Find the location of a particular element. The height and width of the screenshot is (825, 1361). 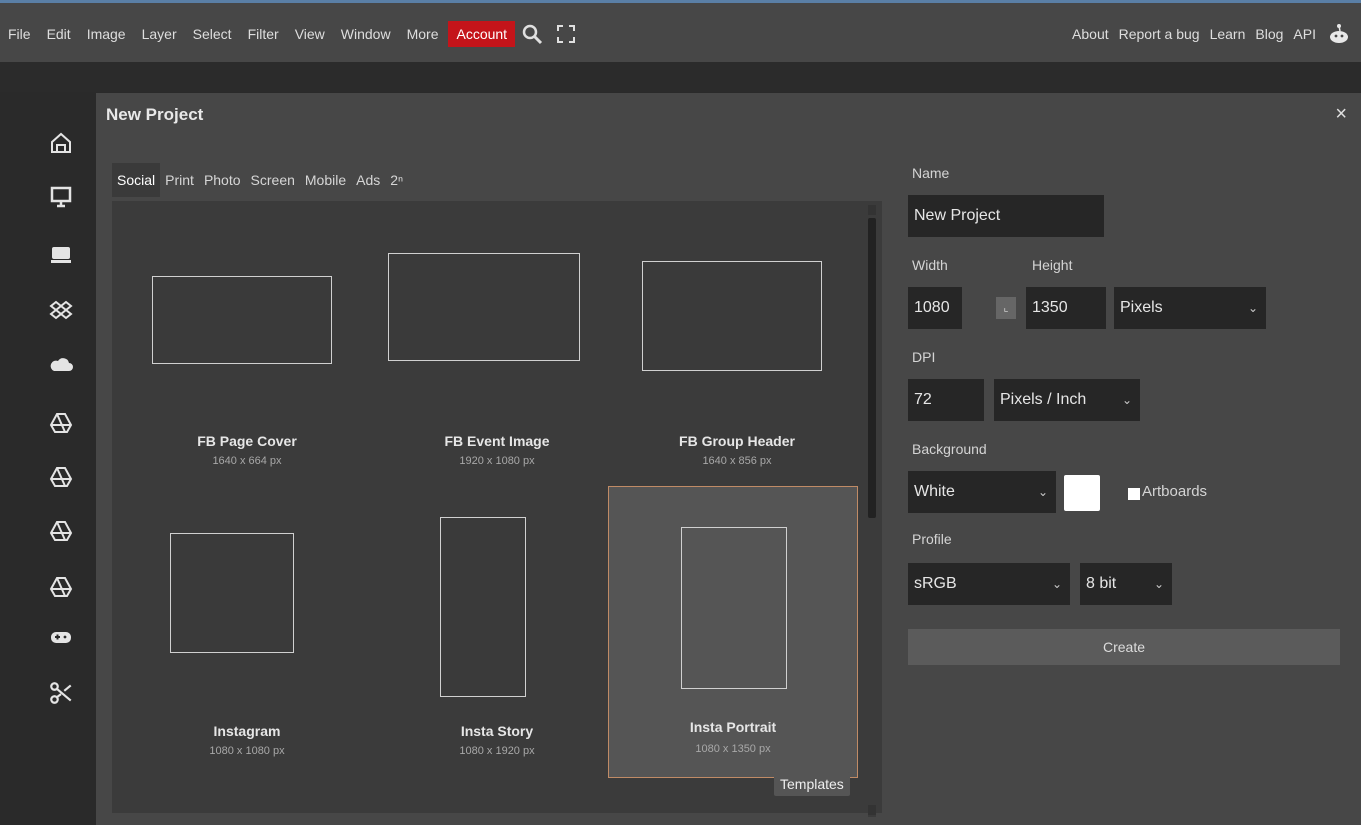

profile-label: Profile is located at coordinates (932, 539).